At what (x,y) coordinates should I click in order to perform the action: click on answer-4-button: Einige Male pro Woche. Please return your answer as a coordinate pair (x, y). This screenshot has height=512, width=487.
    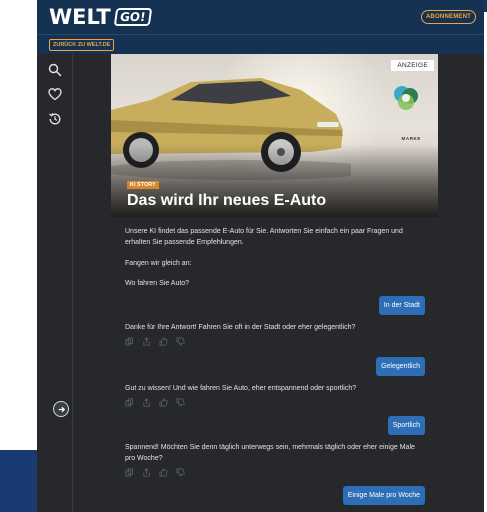
    Looking at the image, I should click on (383, 495).